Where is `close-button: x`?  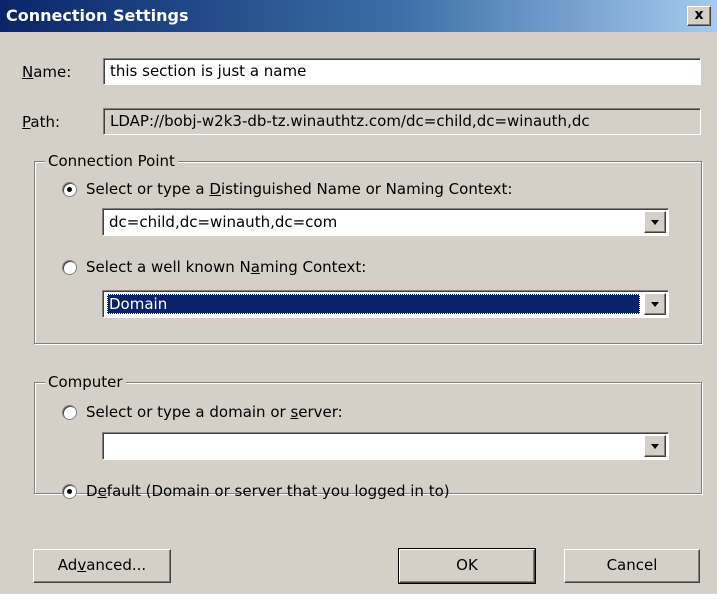 close-button: x is located at coordinates (699, 16).